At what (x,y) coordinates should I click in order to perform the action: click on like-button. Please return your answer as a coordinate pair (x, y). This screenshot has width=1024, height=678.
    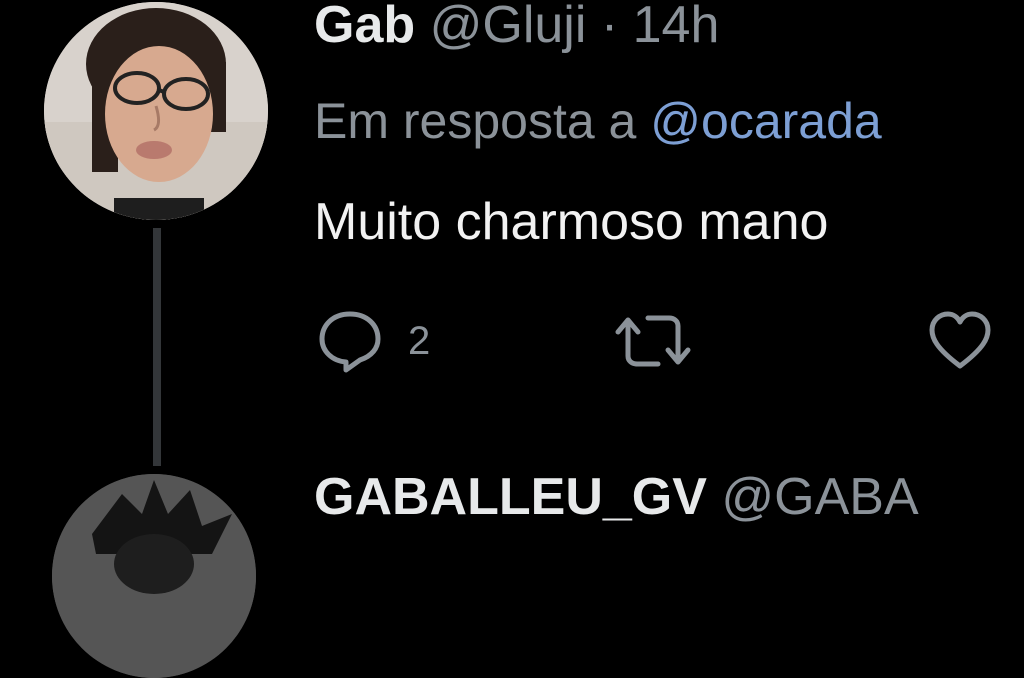
    Looking at the image, I should click on (960, 341).